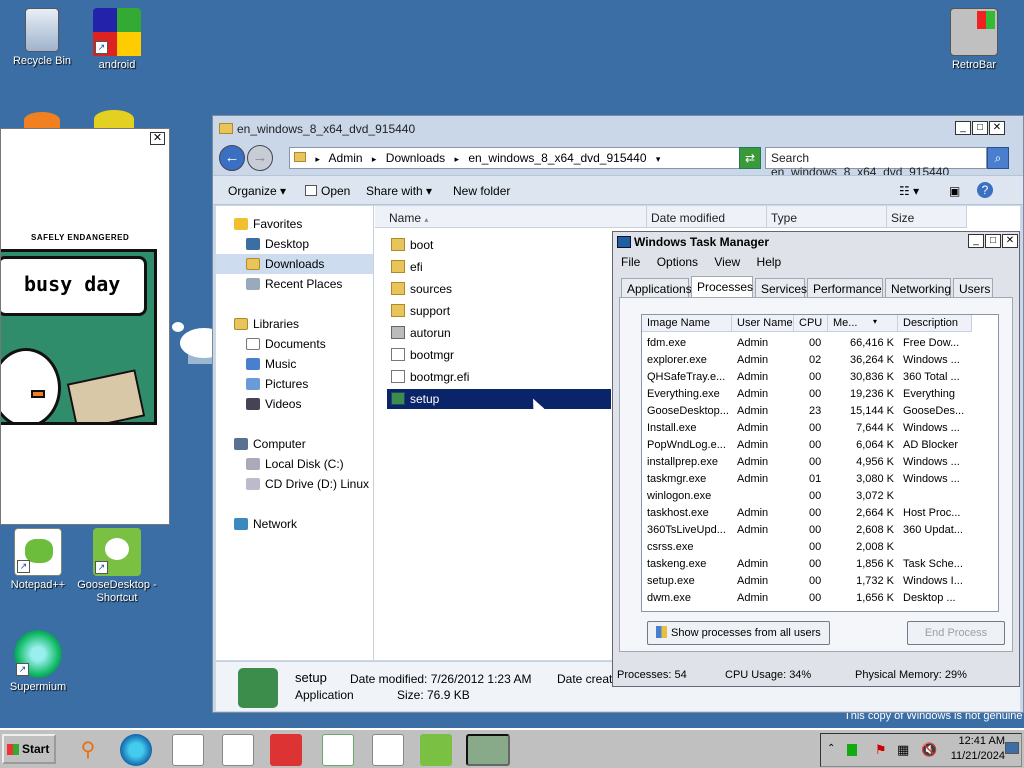 The image size is (1024, 768). I want to click on network-tray-icon: ▦, so click(903, 750).